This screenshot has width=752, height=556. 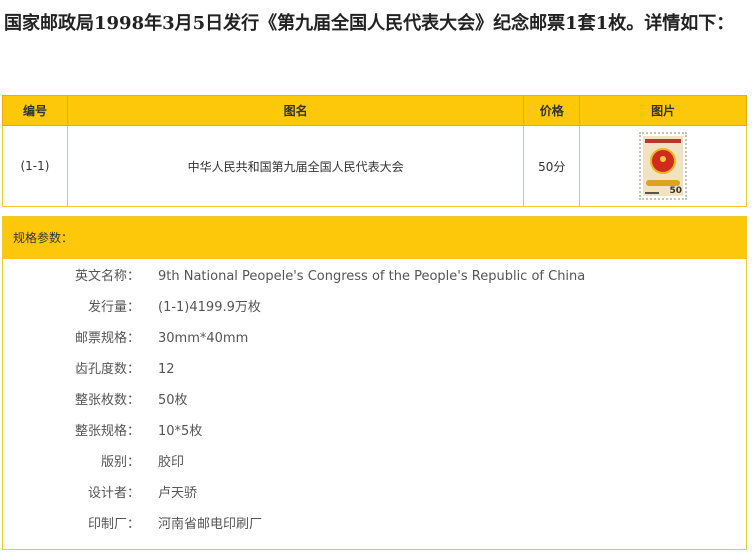 I want to click on spec-value: 胶印, so click(x=171, y=462).